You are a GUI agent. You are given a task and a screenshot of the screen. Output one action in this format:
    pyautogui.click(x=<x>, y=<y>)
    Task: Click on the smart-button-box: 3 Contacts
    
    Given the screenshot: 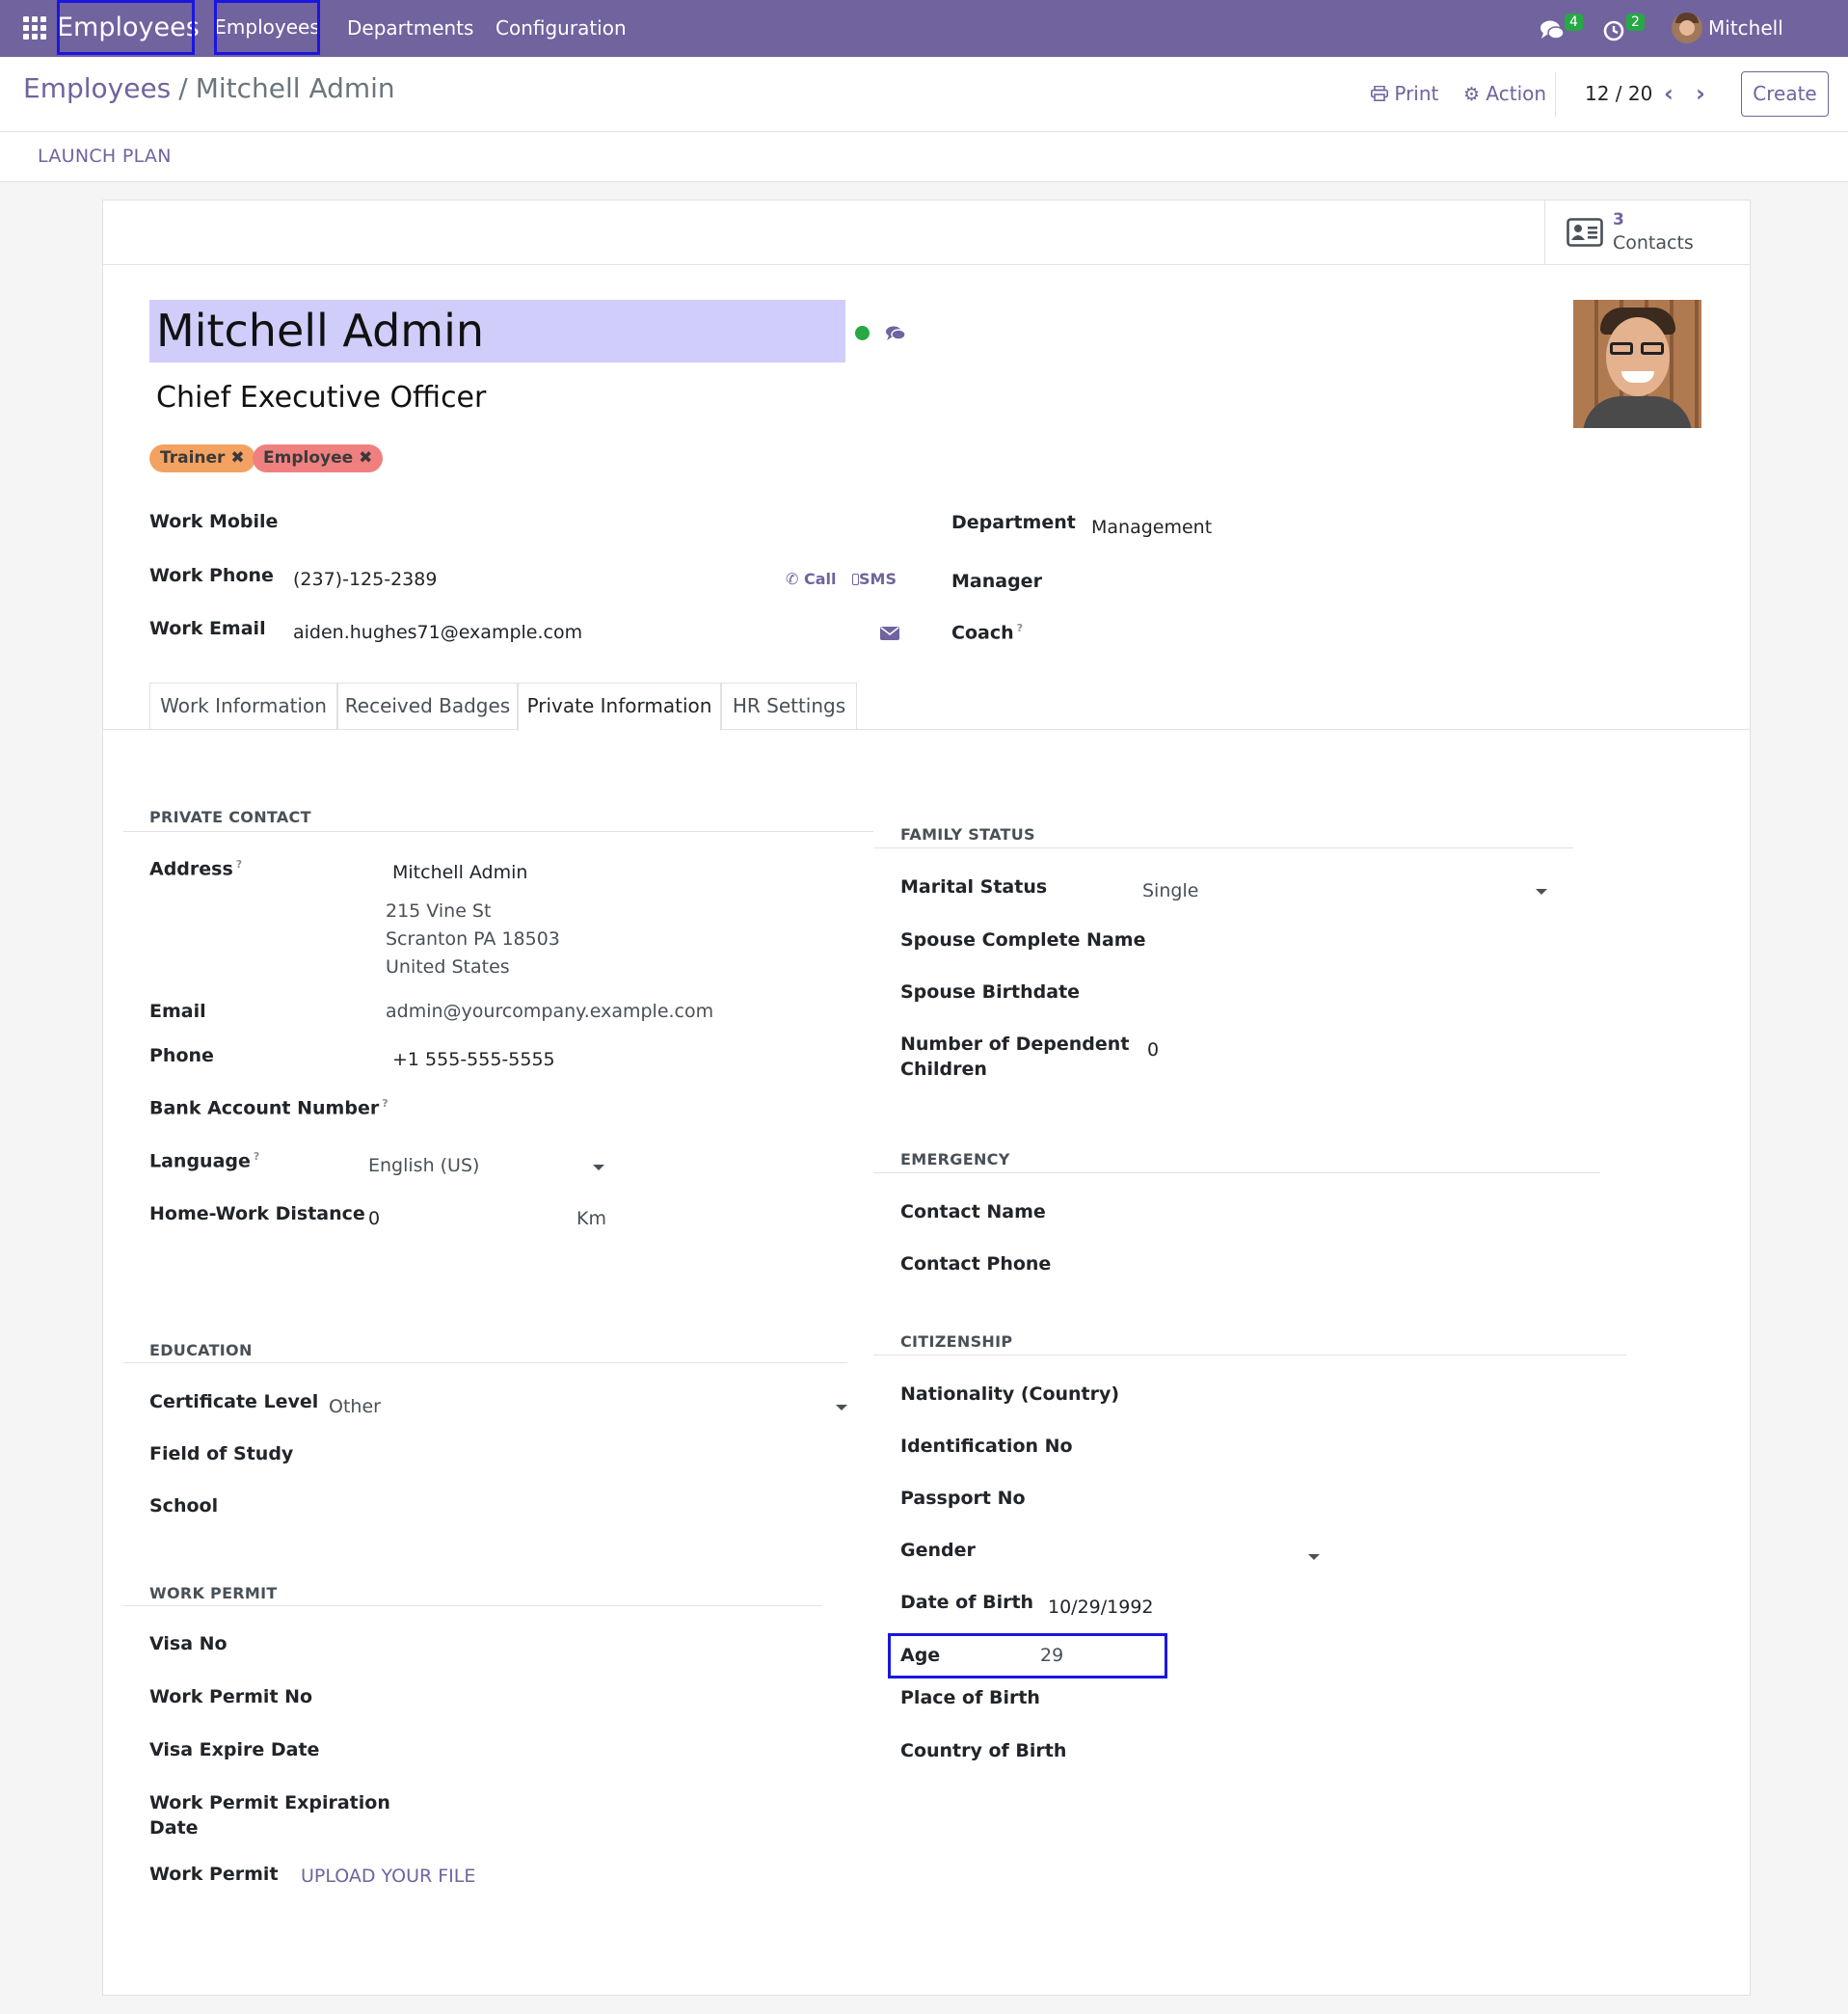 What is the action you would take?
    pyautogui.click(x=927, y=233)
    